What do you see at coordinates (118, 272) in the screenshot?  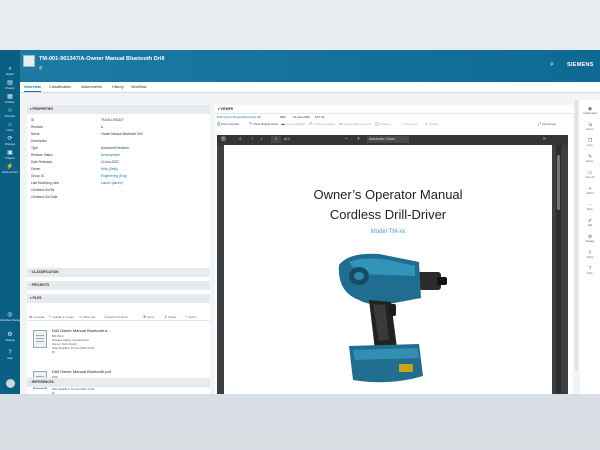 I see `section-classification: › CLASSIFICATION` at bounding box center [118, 272].